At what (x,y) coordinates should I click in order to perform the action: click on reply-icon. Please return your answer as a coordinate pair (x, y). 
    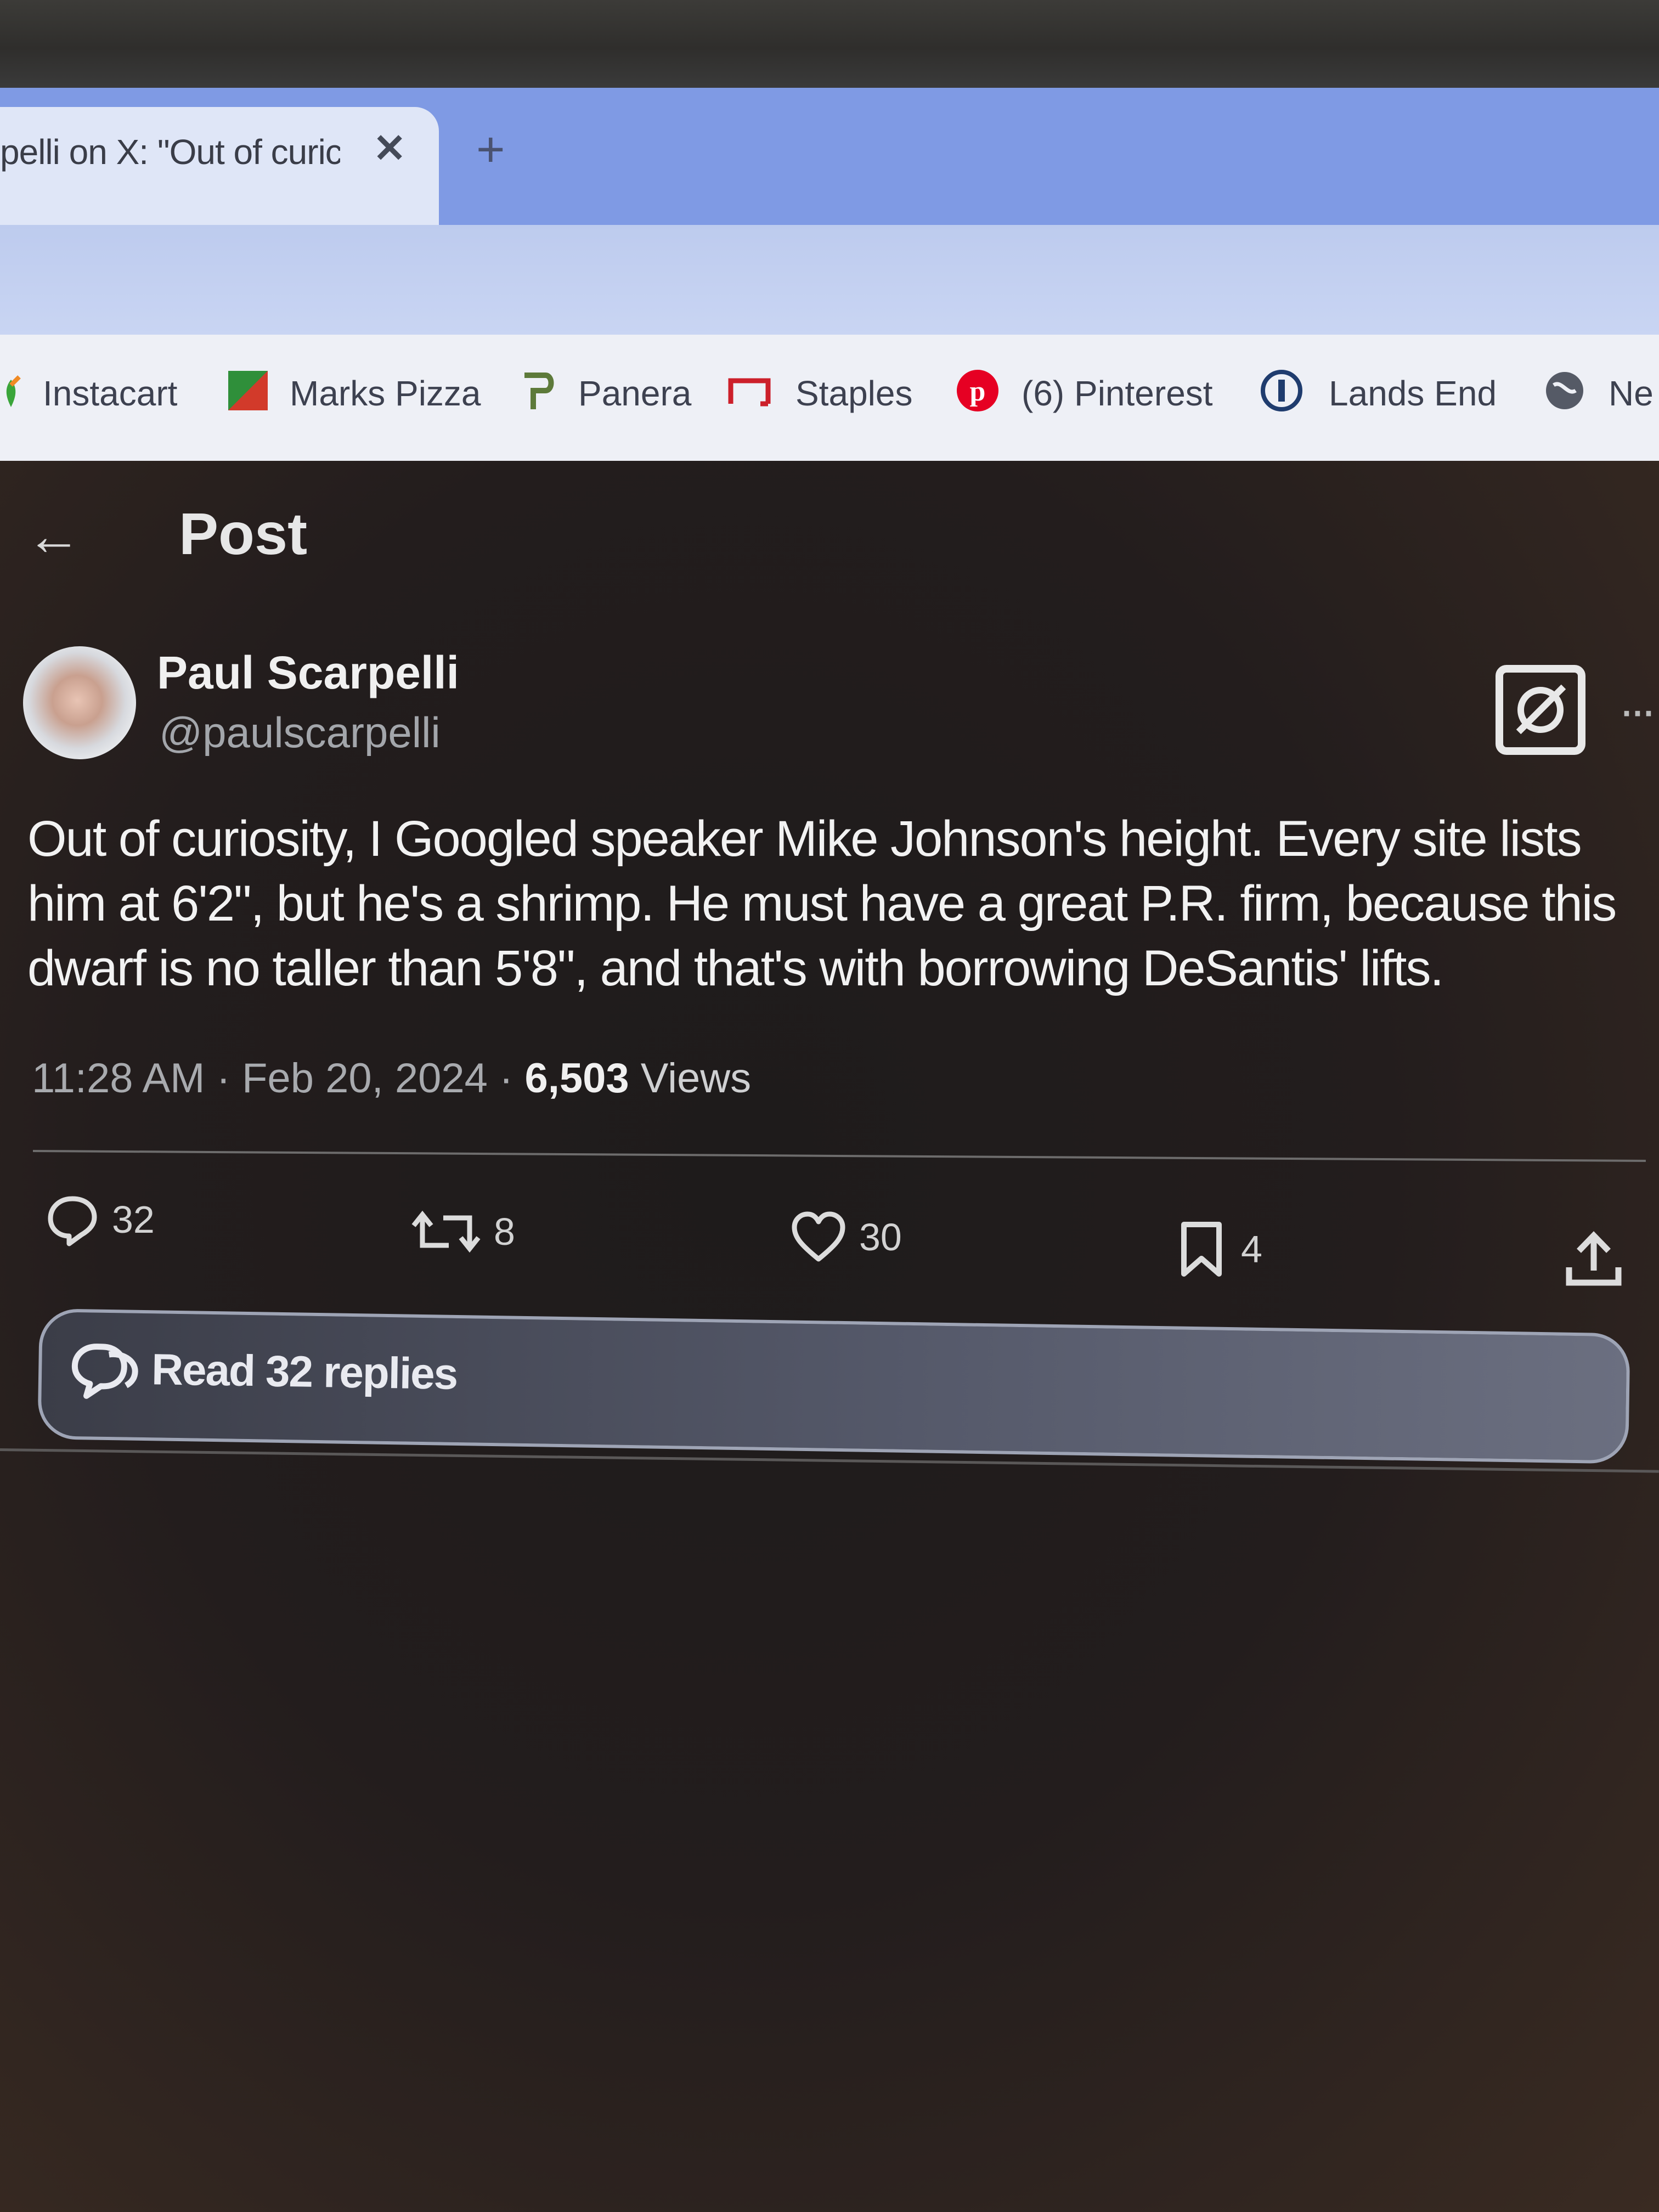
    Looking at the image, I should click on (73, 1221).